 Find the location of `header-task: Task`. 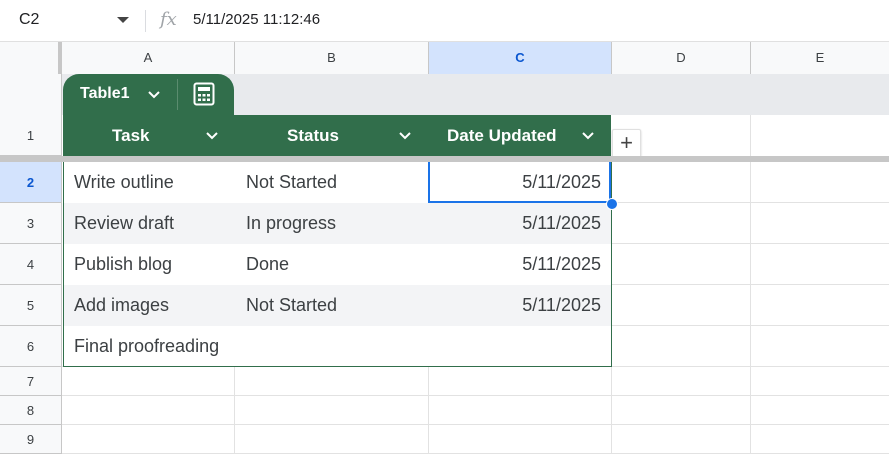

header-task: Task is located at coordinates (131, 135).